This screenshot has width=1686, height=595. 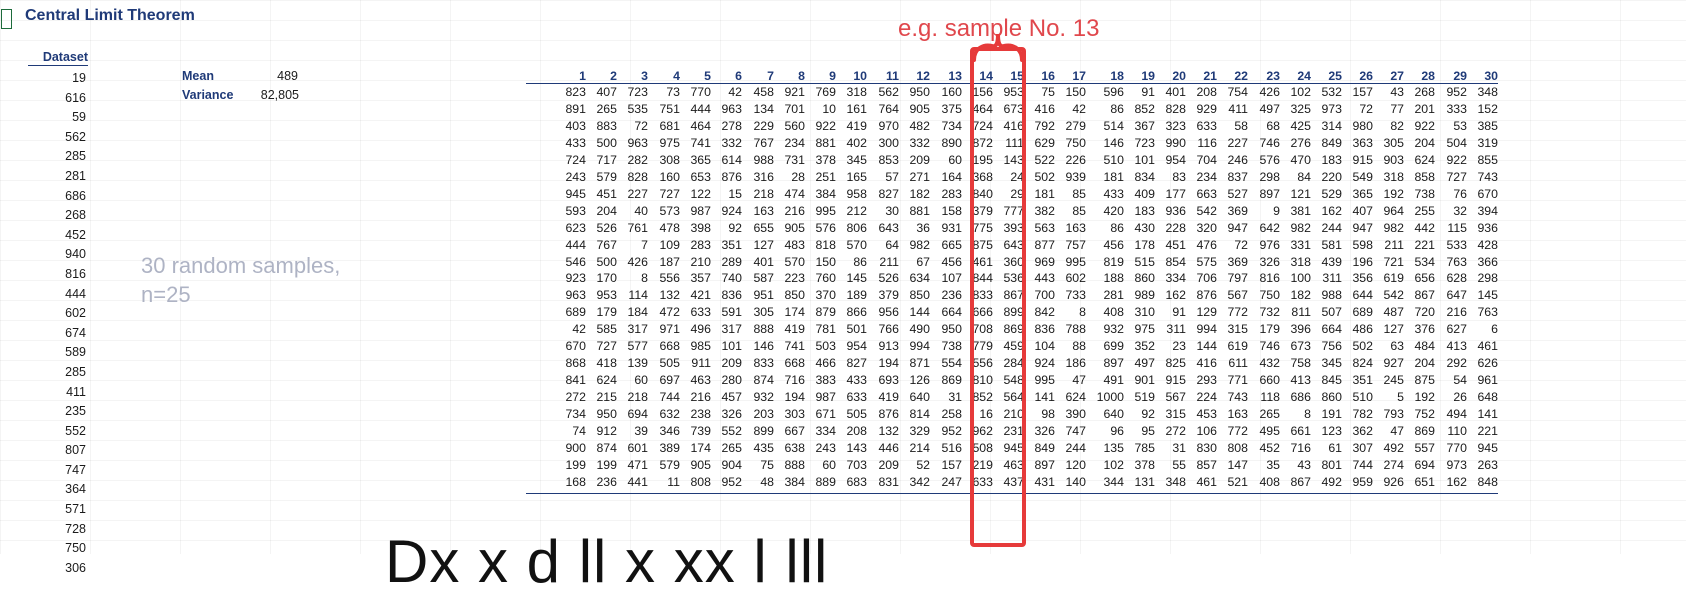 What do you see at coordinates (1331, 176) in the screenshot?
I see `sample-cell: 220` at bounding box center [1331, 176].